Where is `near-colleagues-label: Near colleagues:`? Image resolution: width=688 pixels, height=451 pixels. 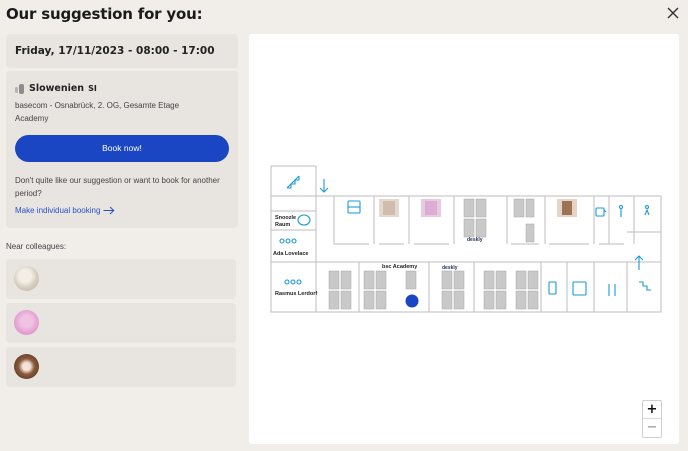 near-colleagues-label: Near colleagues: is located at coordinates (36, 246).